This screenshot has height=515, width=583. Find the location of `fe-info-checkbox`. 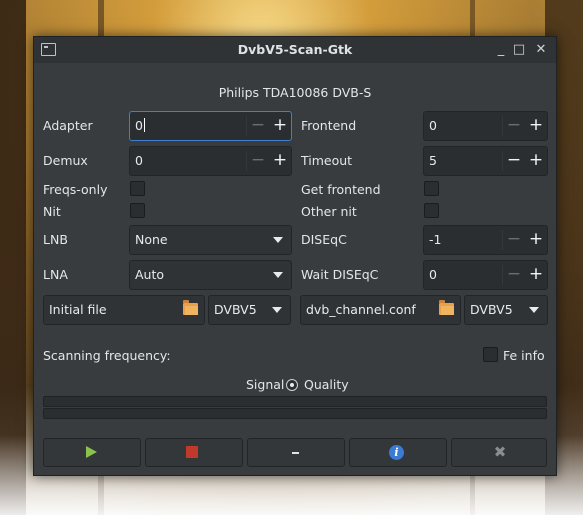

fe-info-checkbox is located at coordinates (490, 354).